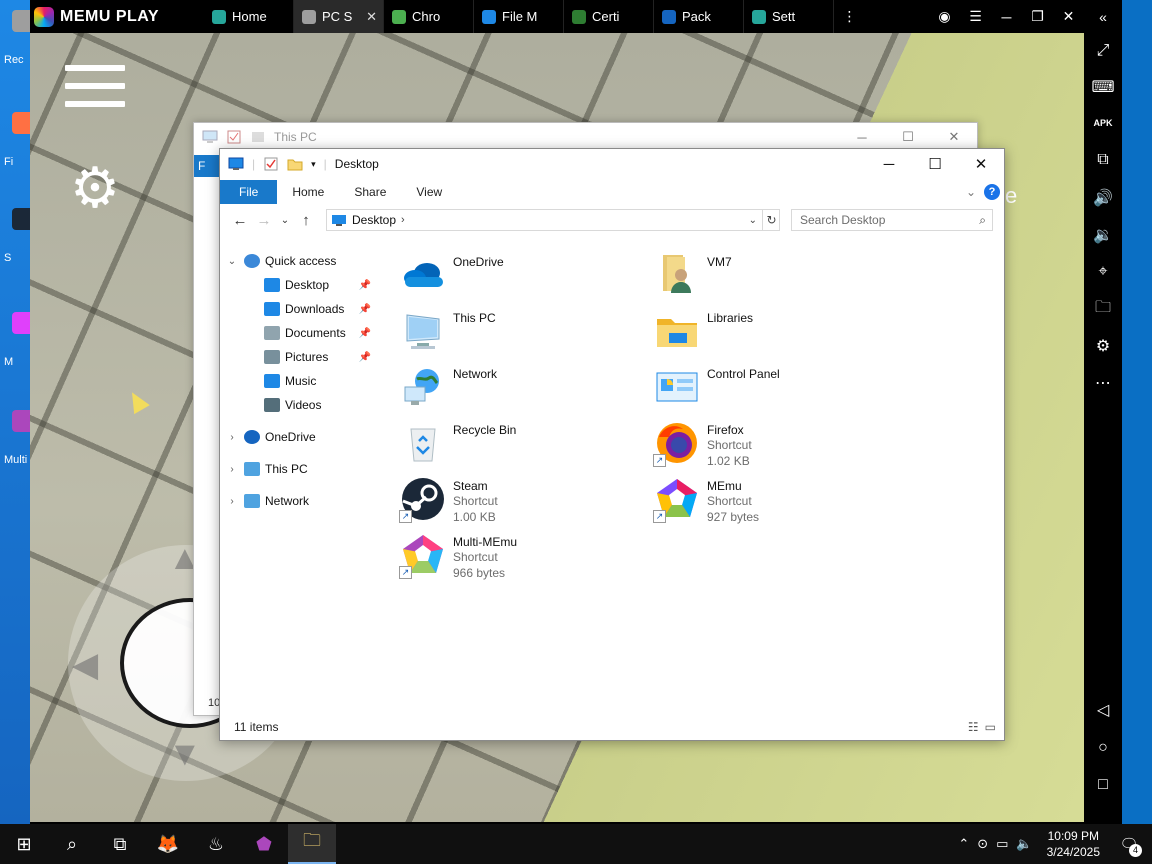 The image size is (1152, 864). What do you see at coordinates (17, 340) in the screenshot?
I see `host-desktop-icon: M` at bounding box center [17, 340].